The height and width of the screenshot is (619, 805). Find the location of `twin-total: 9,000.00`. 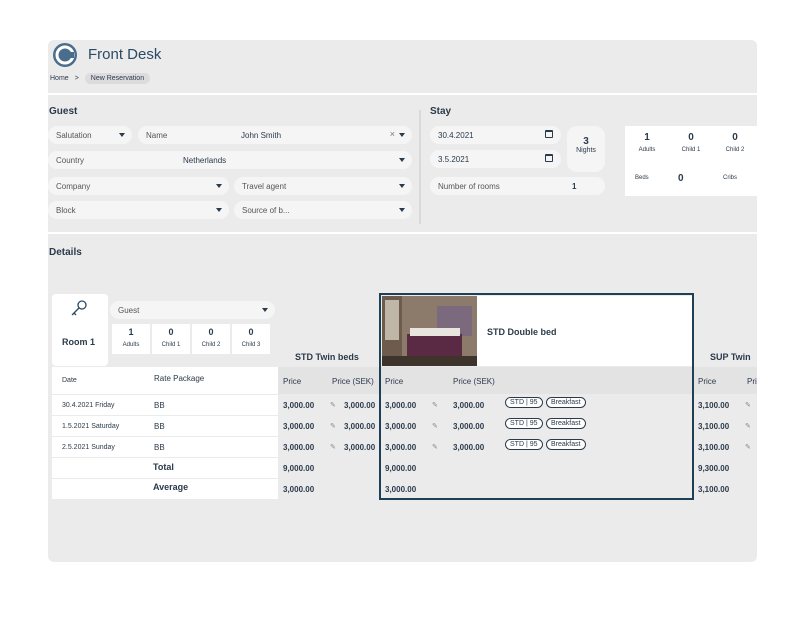

twin-total: 9,000.00 is located at coordinates (299, 468).